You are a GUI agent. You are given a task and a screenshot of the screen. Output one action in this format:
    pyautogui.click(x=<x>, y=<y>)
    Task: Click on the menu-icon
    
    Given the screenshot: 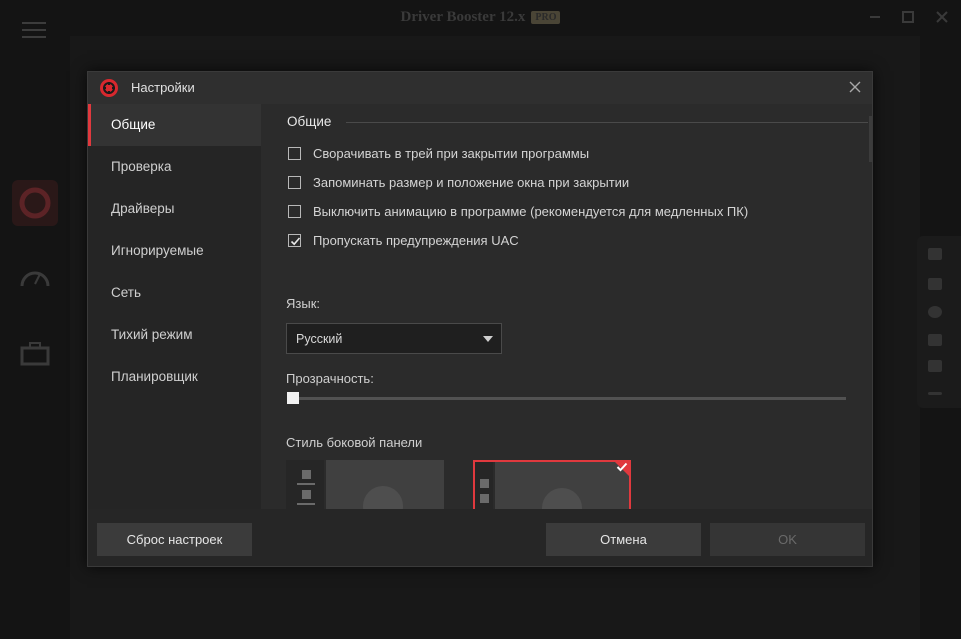 What is the action you would take?
    pyautogui.click(x=34, y=30)
    